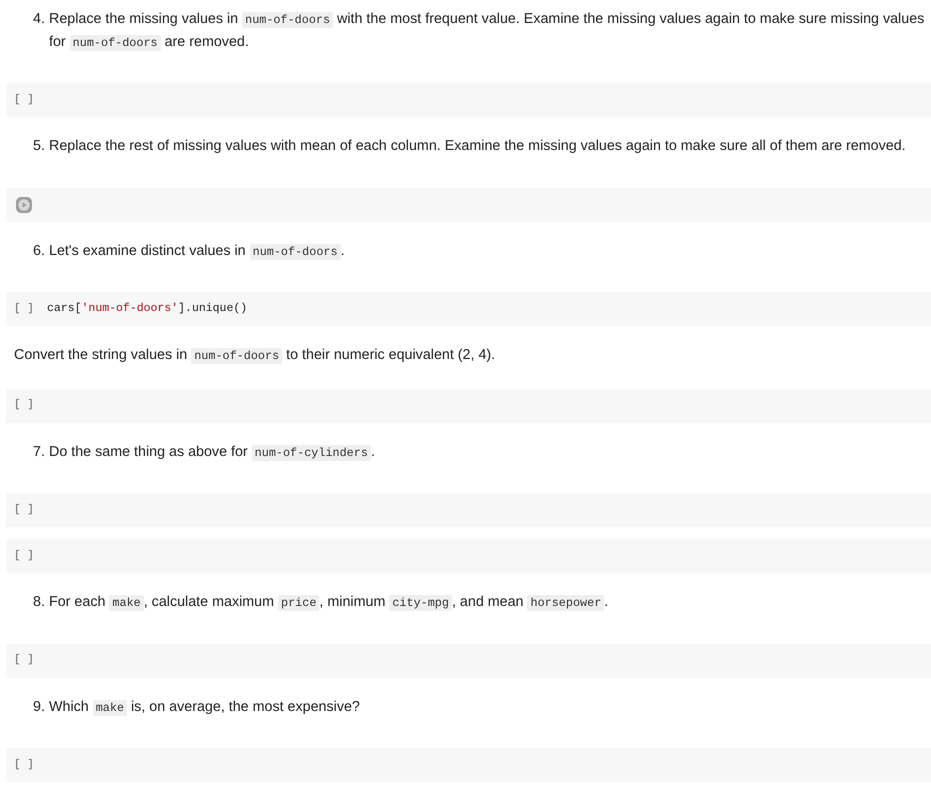 This screenshot has height=790, width=931. What do you see at coordinates (468, 309) in the screenshot?
I see `code-cell: [ ] cars['num-of-doors'].unique()` at bounding box center [468, 309].